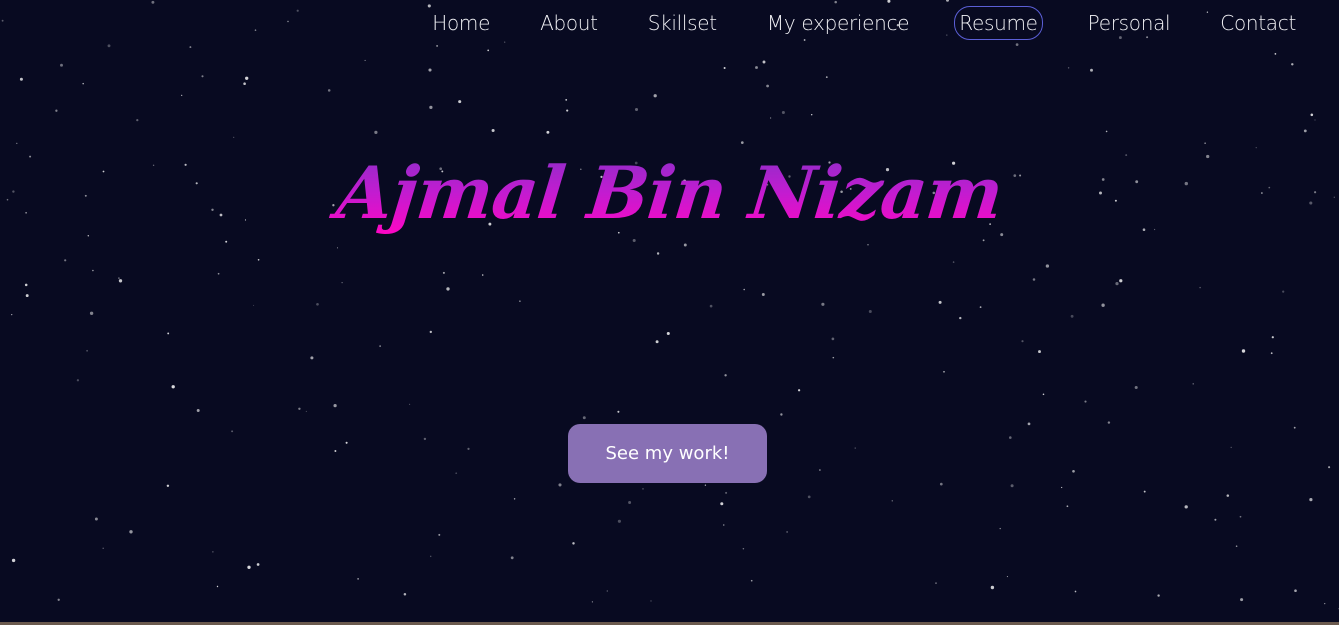 This screenshot has height=625, width=1339. What do you see at coordinates (461, 23) in the screenshot?
I see `nav-home: Home` at bounding box center [461, 23].